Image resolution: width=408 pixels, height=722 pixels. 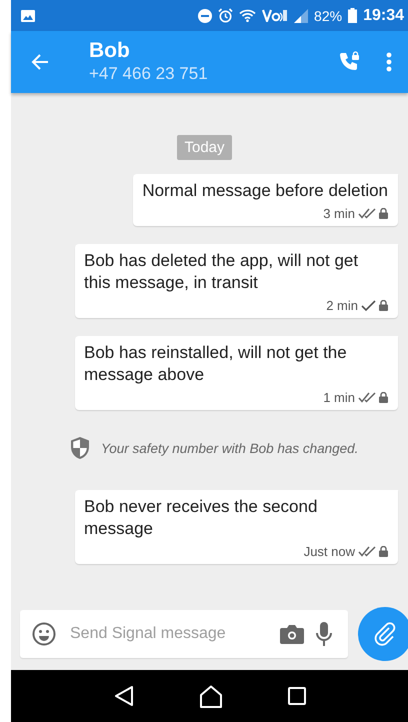 I want to click on message-text: Bob never receives the second message, so click(x=201, y=518).